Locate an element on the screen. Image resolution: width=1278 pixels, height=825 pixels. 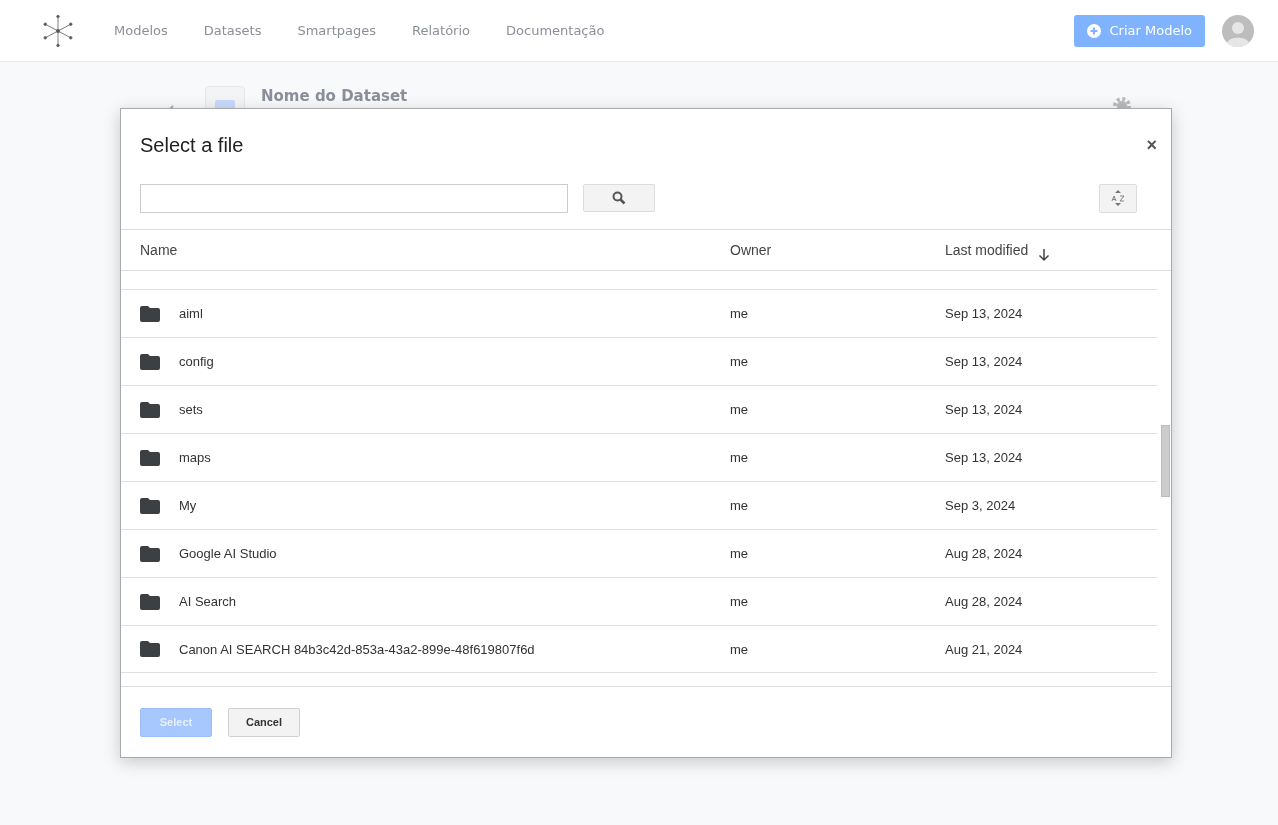
file-row: Canon AI SEARCH 84b3c42d-853a-43a2-899e-48f619807f6d me Aug 21, 2024 is located at coordinates (639, 649).